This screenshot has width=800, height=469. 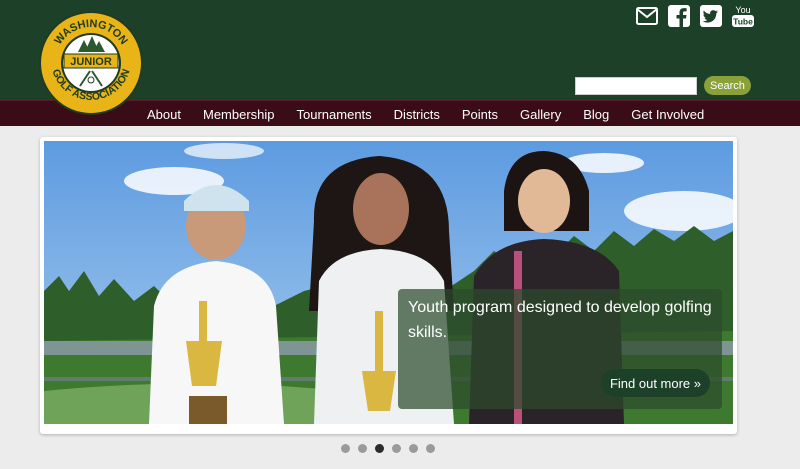 What do you see at coordinates (388, 448) in the screenshot?
I see `slider-pagination` at bounding box center [388, 448].